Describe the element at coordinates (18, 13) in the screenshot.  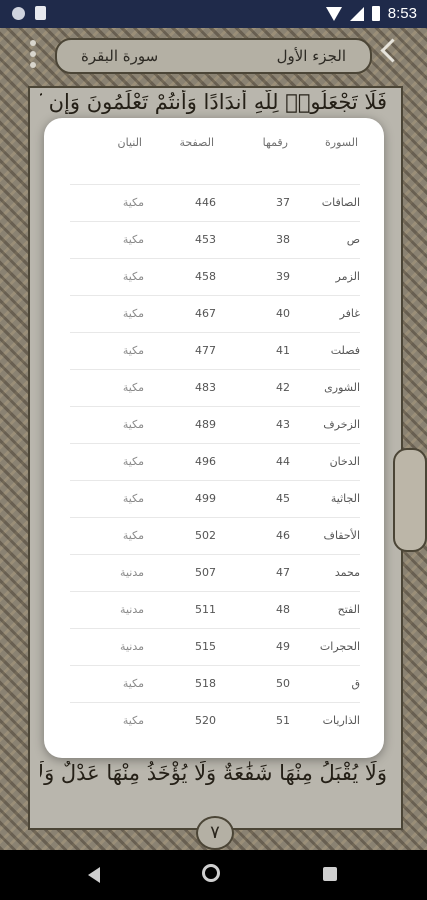
I see `notification-icon` at that location.